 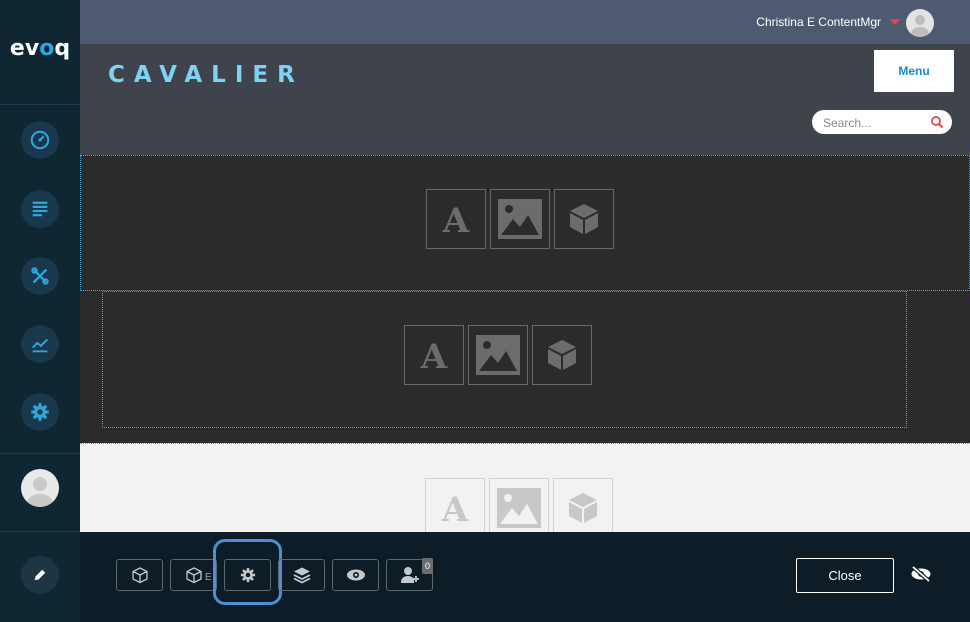 I want to click on left-sidebar: evoq, so click(x=40, y=311).